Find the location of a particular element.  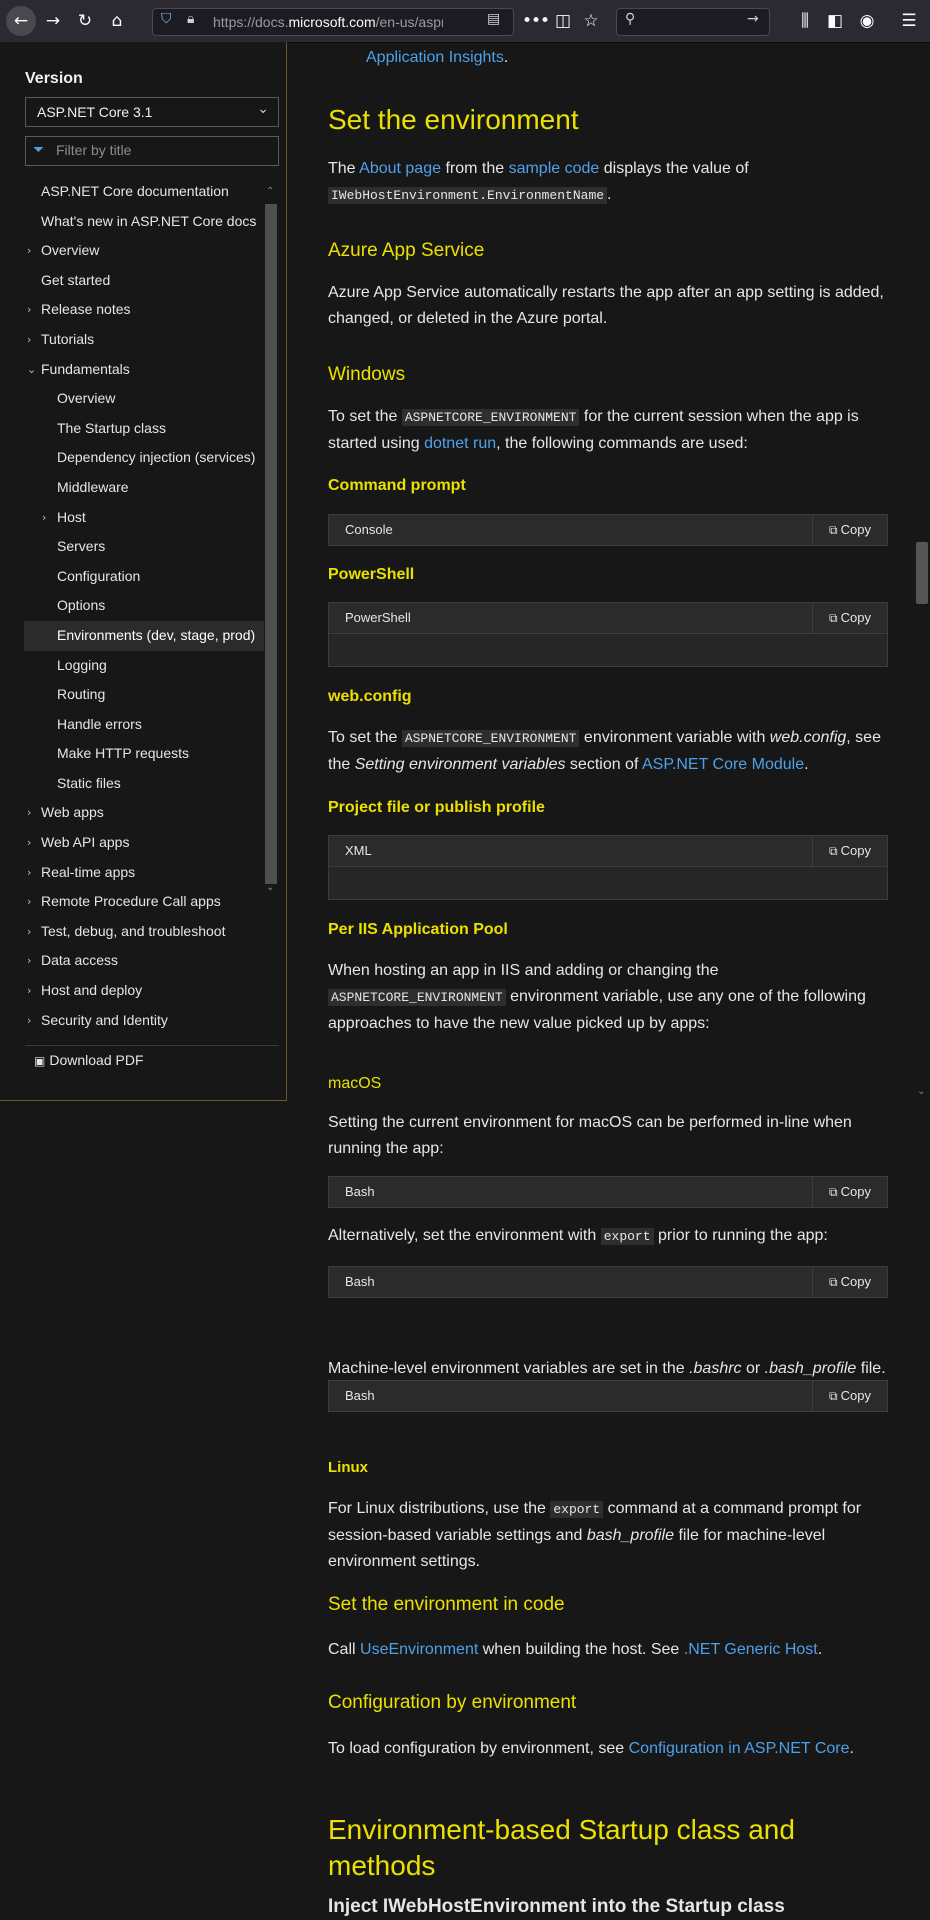

toc-item: Environments (dev, stage, prod) is located at coordinates (144, 635).